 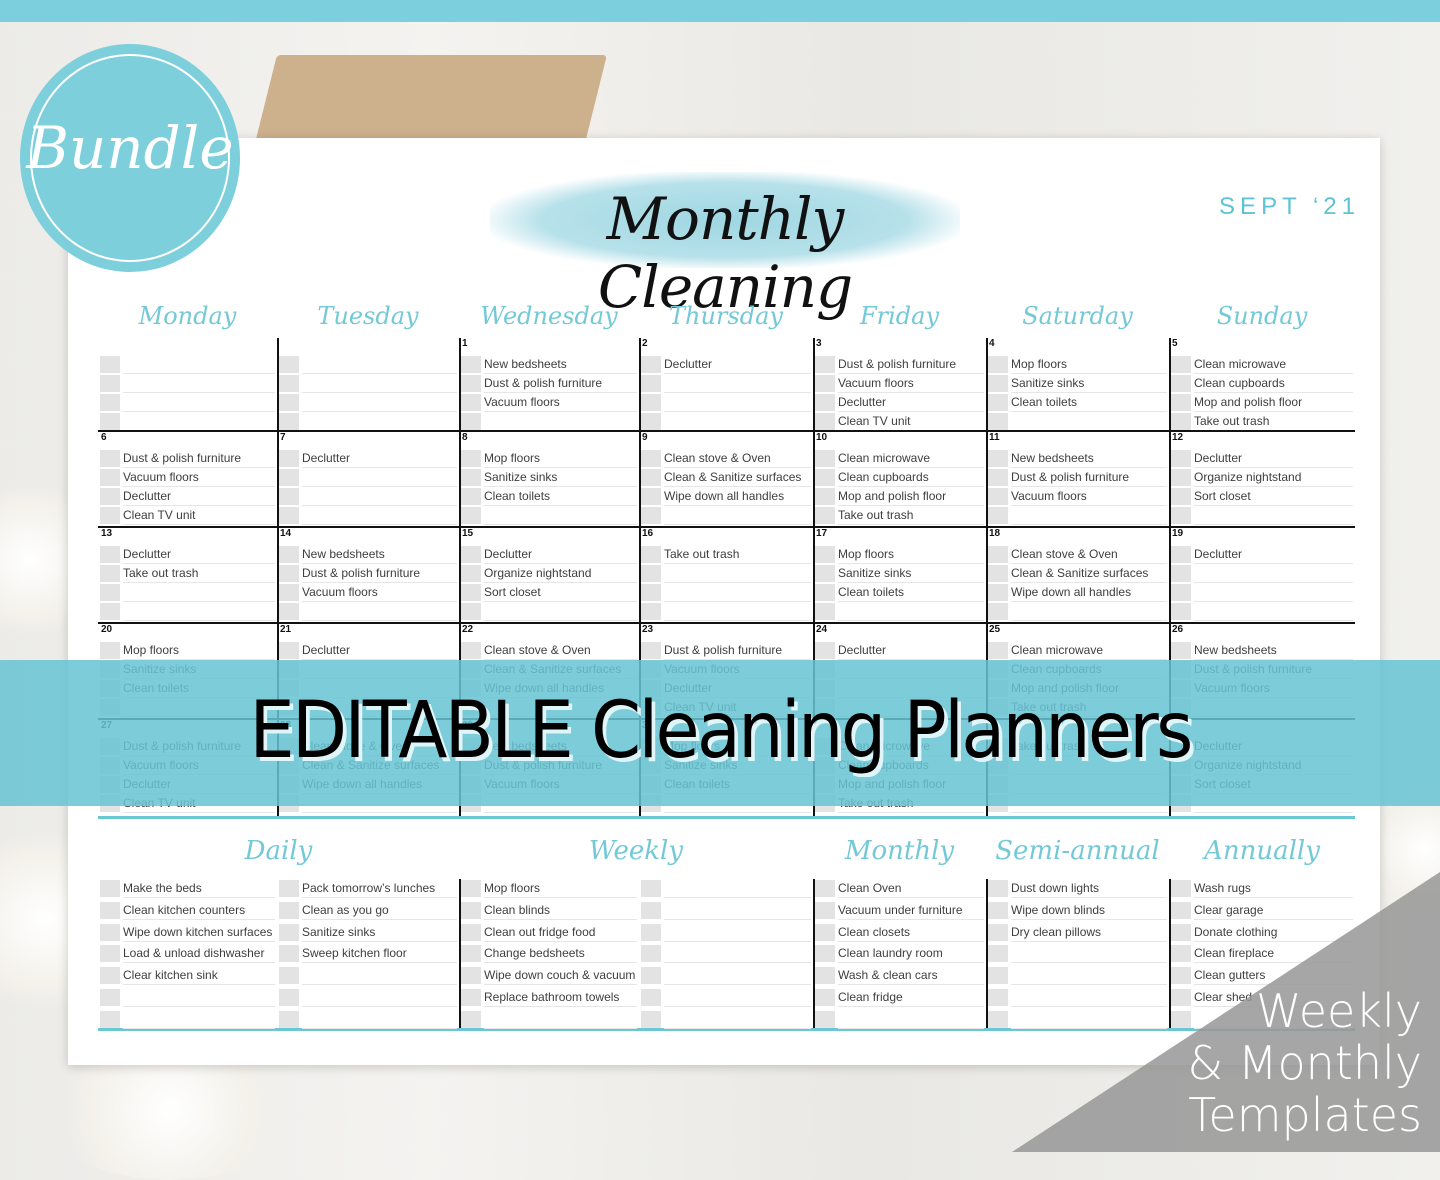 I want to click on task-field: Clean microwave, so click(x=911, y=459).